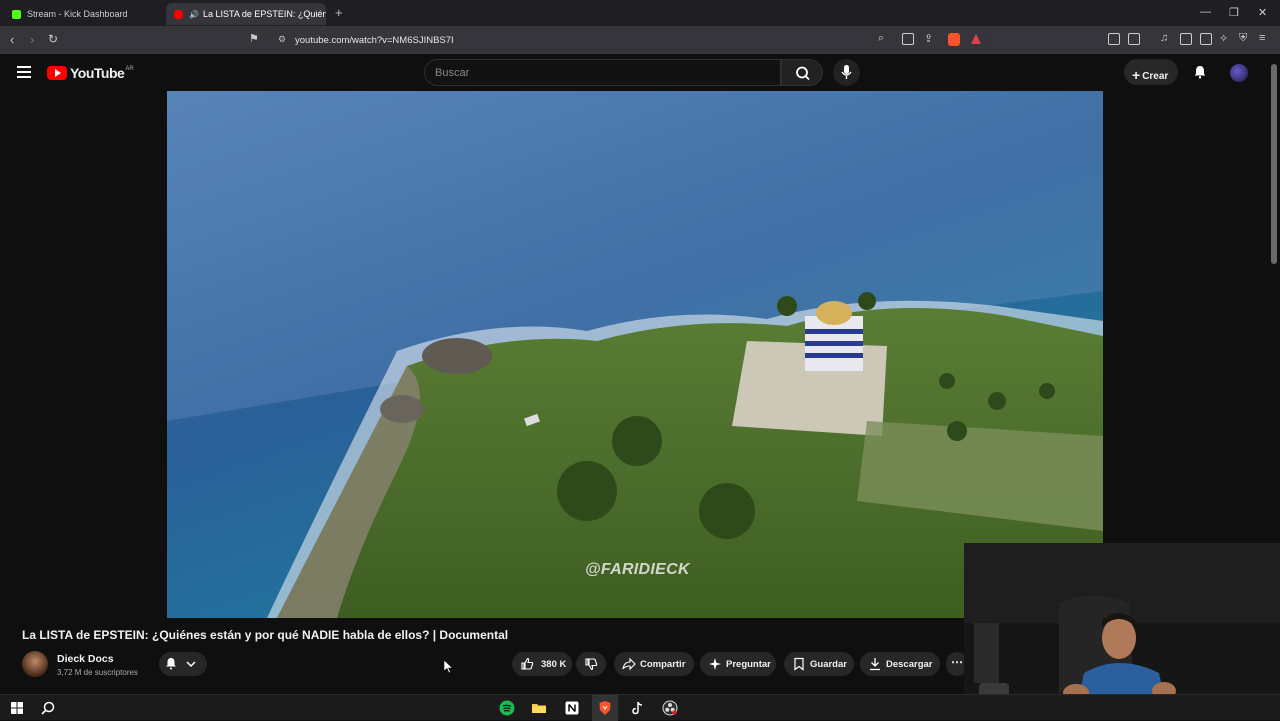 Image resolution: width=1280 pixels, height=721 pixels. I want to click on tab-youtube-video: 🔊 La LISTA de EPSTEIN: ¿Quiéne ×, so click(246, 14).